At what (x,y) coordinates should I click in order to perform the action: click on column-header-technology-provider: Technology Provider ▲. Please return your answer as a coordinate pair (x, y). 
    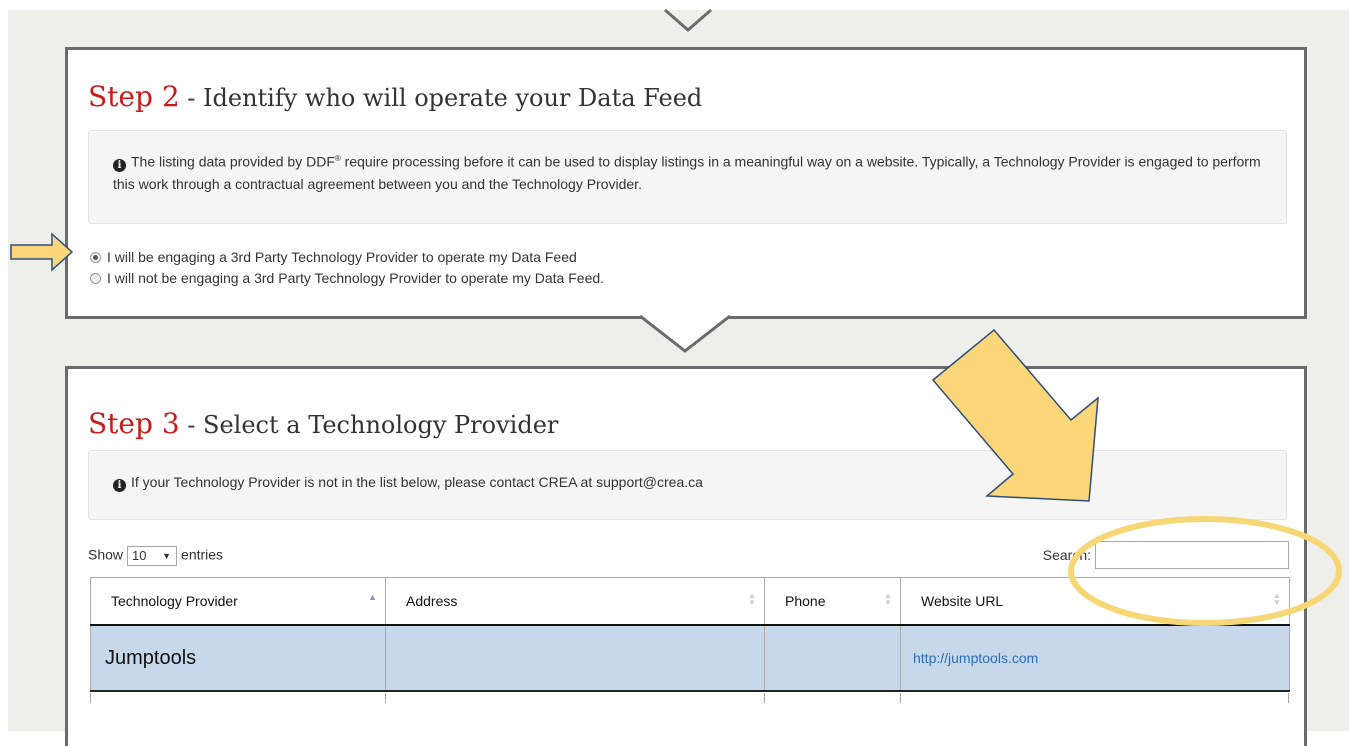
    Looking at the image, I should click on (238, 601).